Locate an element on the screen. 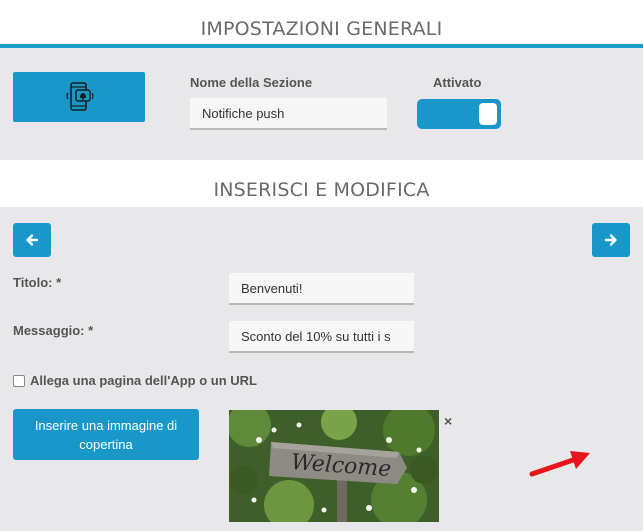 This screenshot has height=531, width=643. cover-image: Welcome is located at coordinates (334, 466).